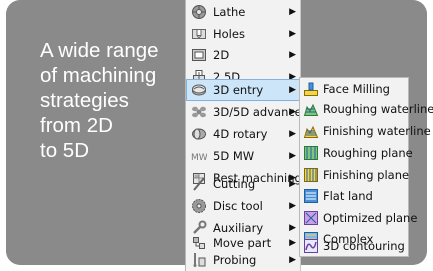 This screenshot has height=271, width=433. Describe the element at coordinates (229, 12) in the screenshot. I see `menu-item-label: Lathe` at that location.